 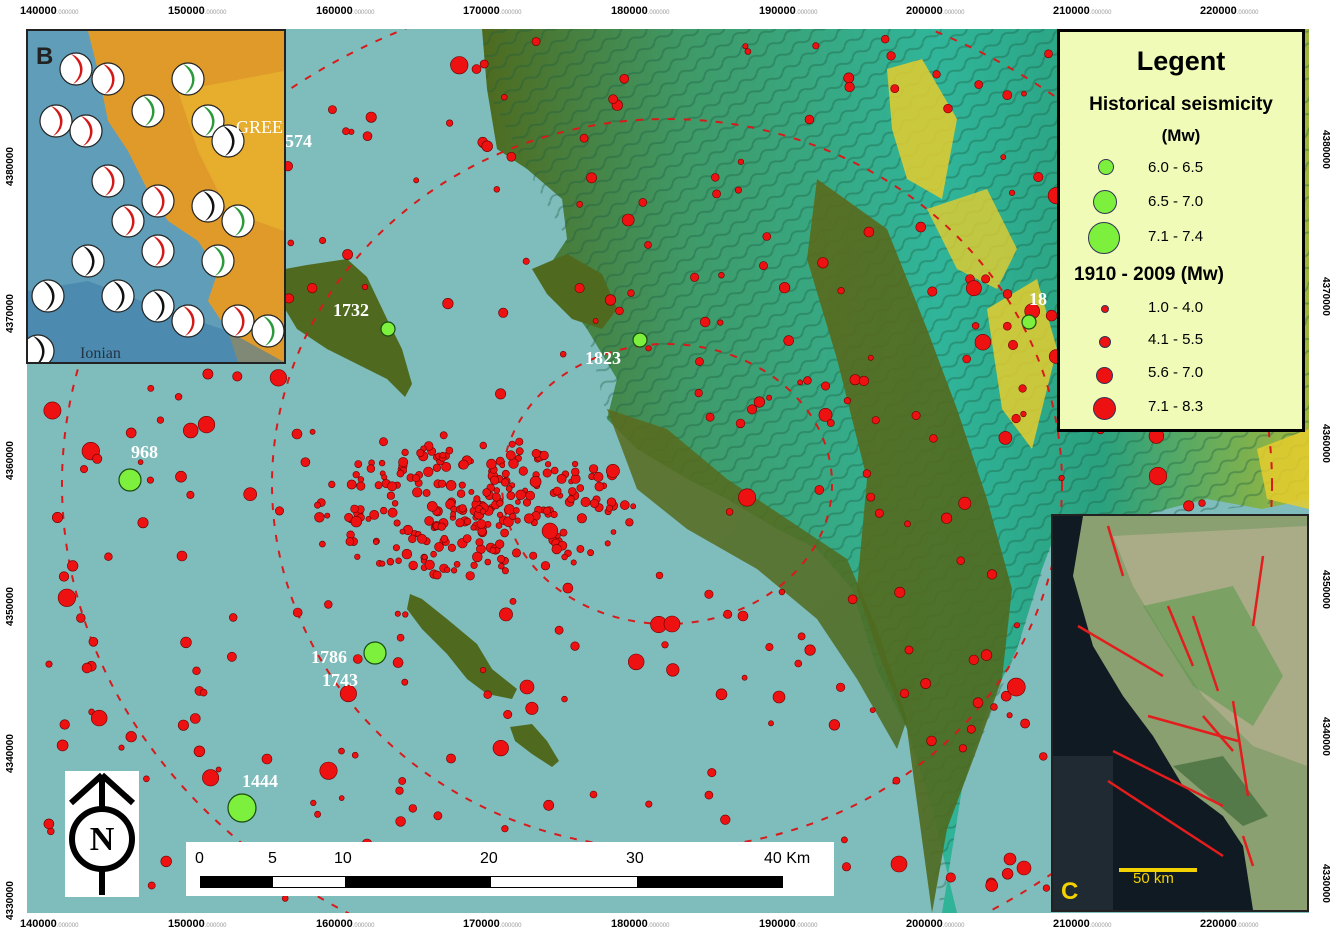 What do you see at coordinates (10, 166) in the screenshot?
I see `y-tick-left-0: 4380000` at bounding box center [10, 166].